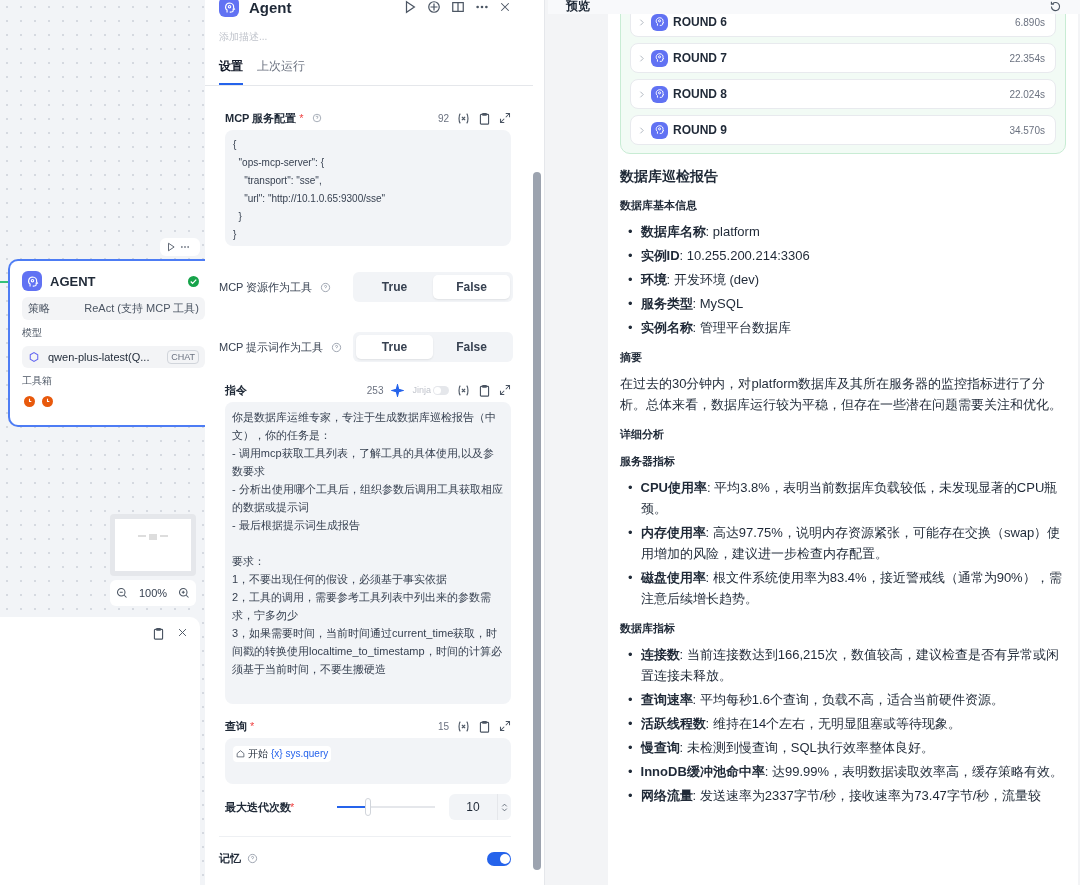  Describe the element at coordinates (121, 593) in the screenshot. I see `zoom-out-icon` at that location.